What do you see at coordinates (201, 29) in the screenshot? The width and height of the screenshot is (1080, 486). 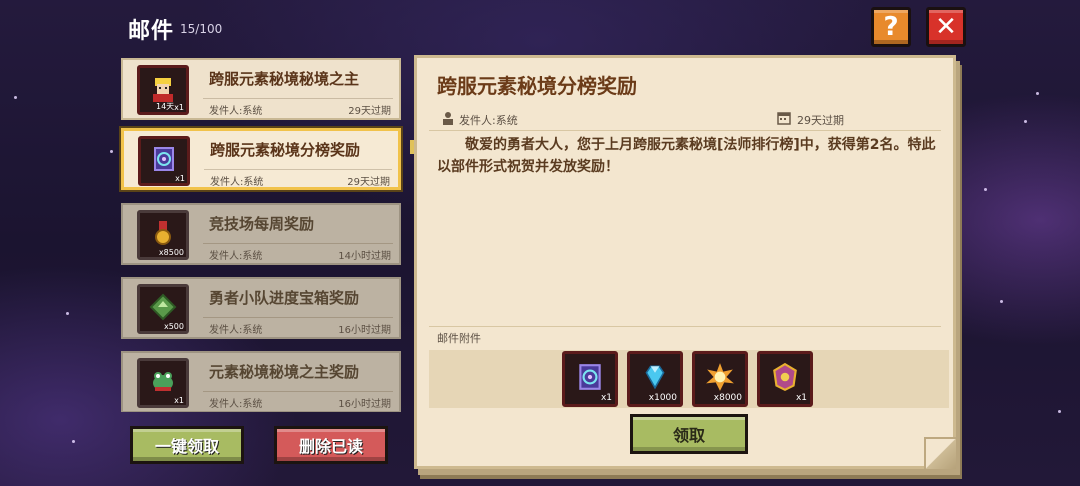 I see `mail-count: 15/100` at bounding box center [201, 29].